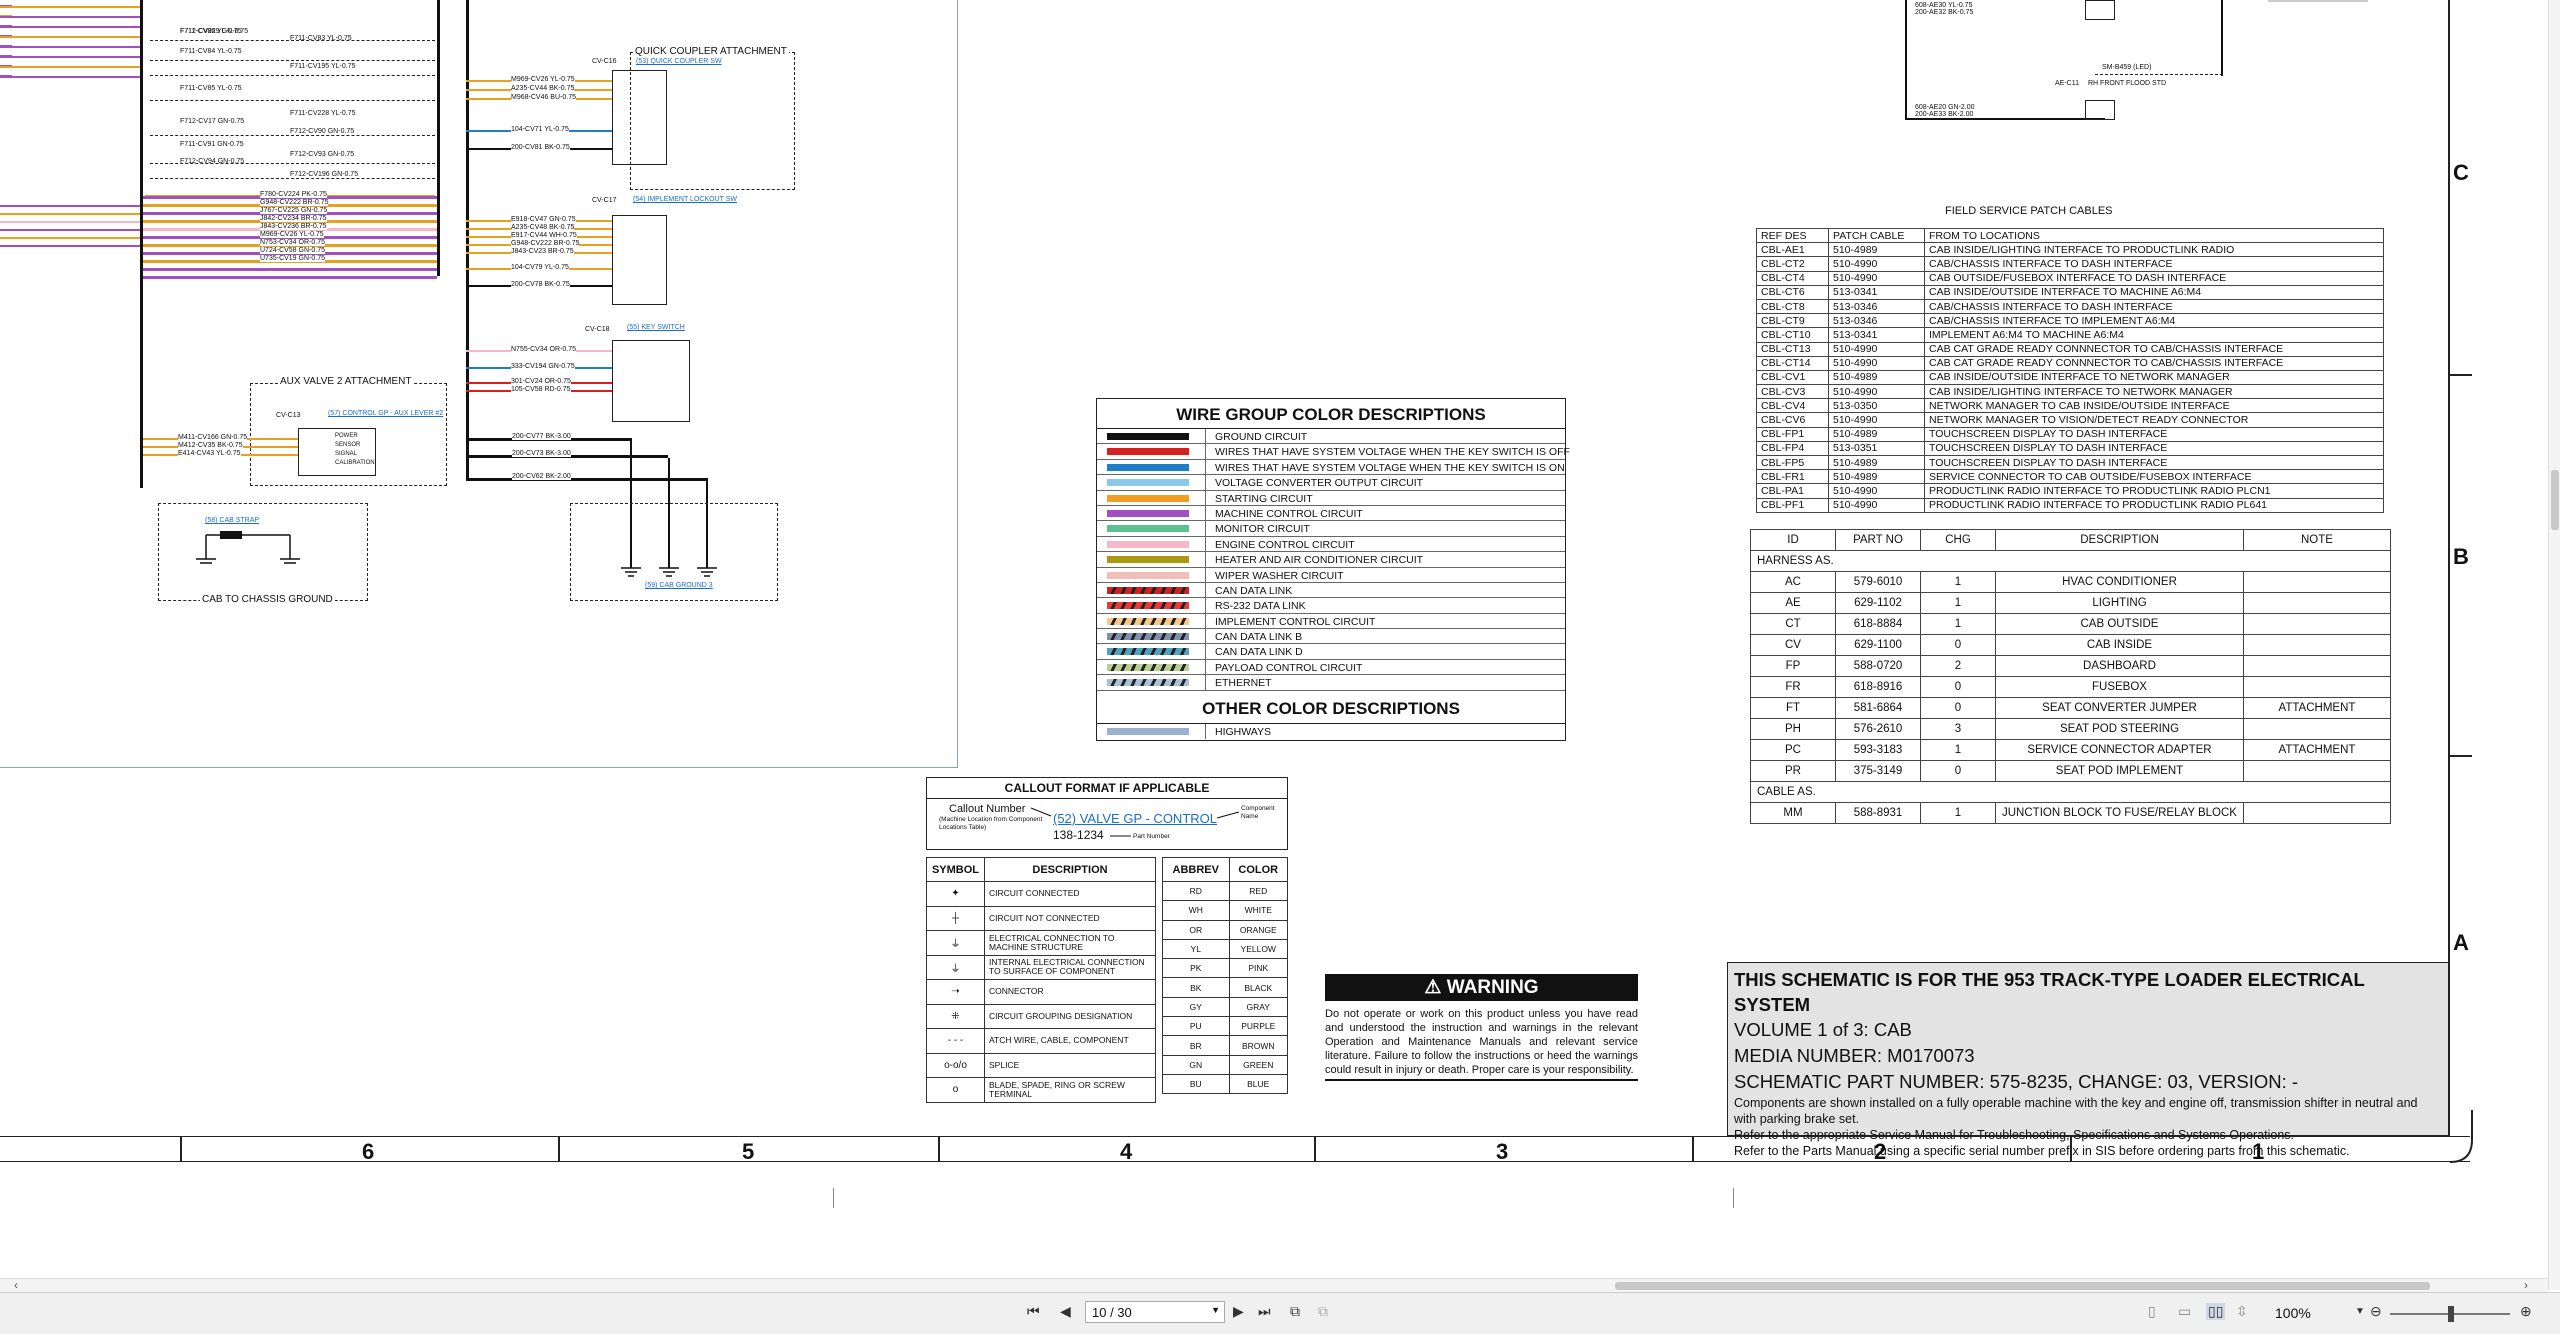 This screenshot has width=2560, height=1334. What do you see at coordinates (1433, 987) in the screenshot?
I see `warning-triangle-icon: ⚠` at bounding box center [1433, 987].